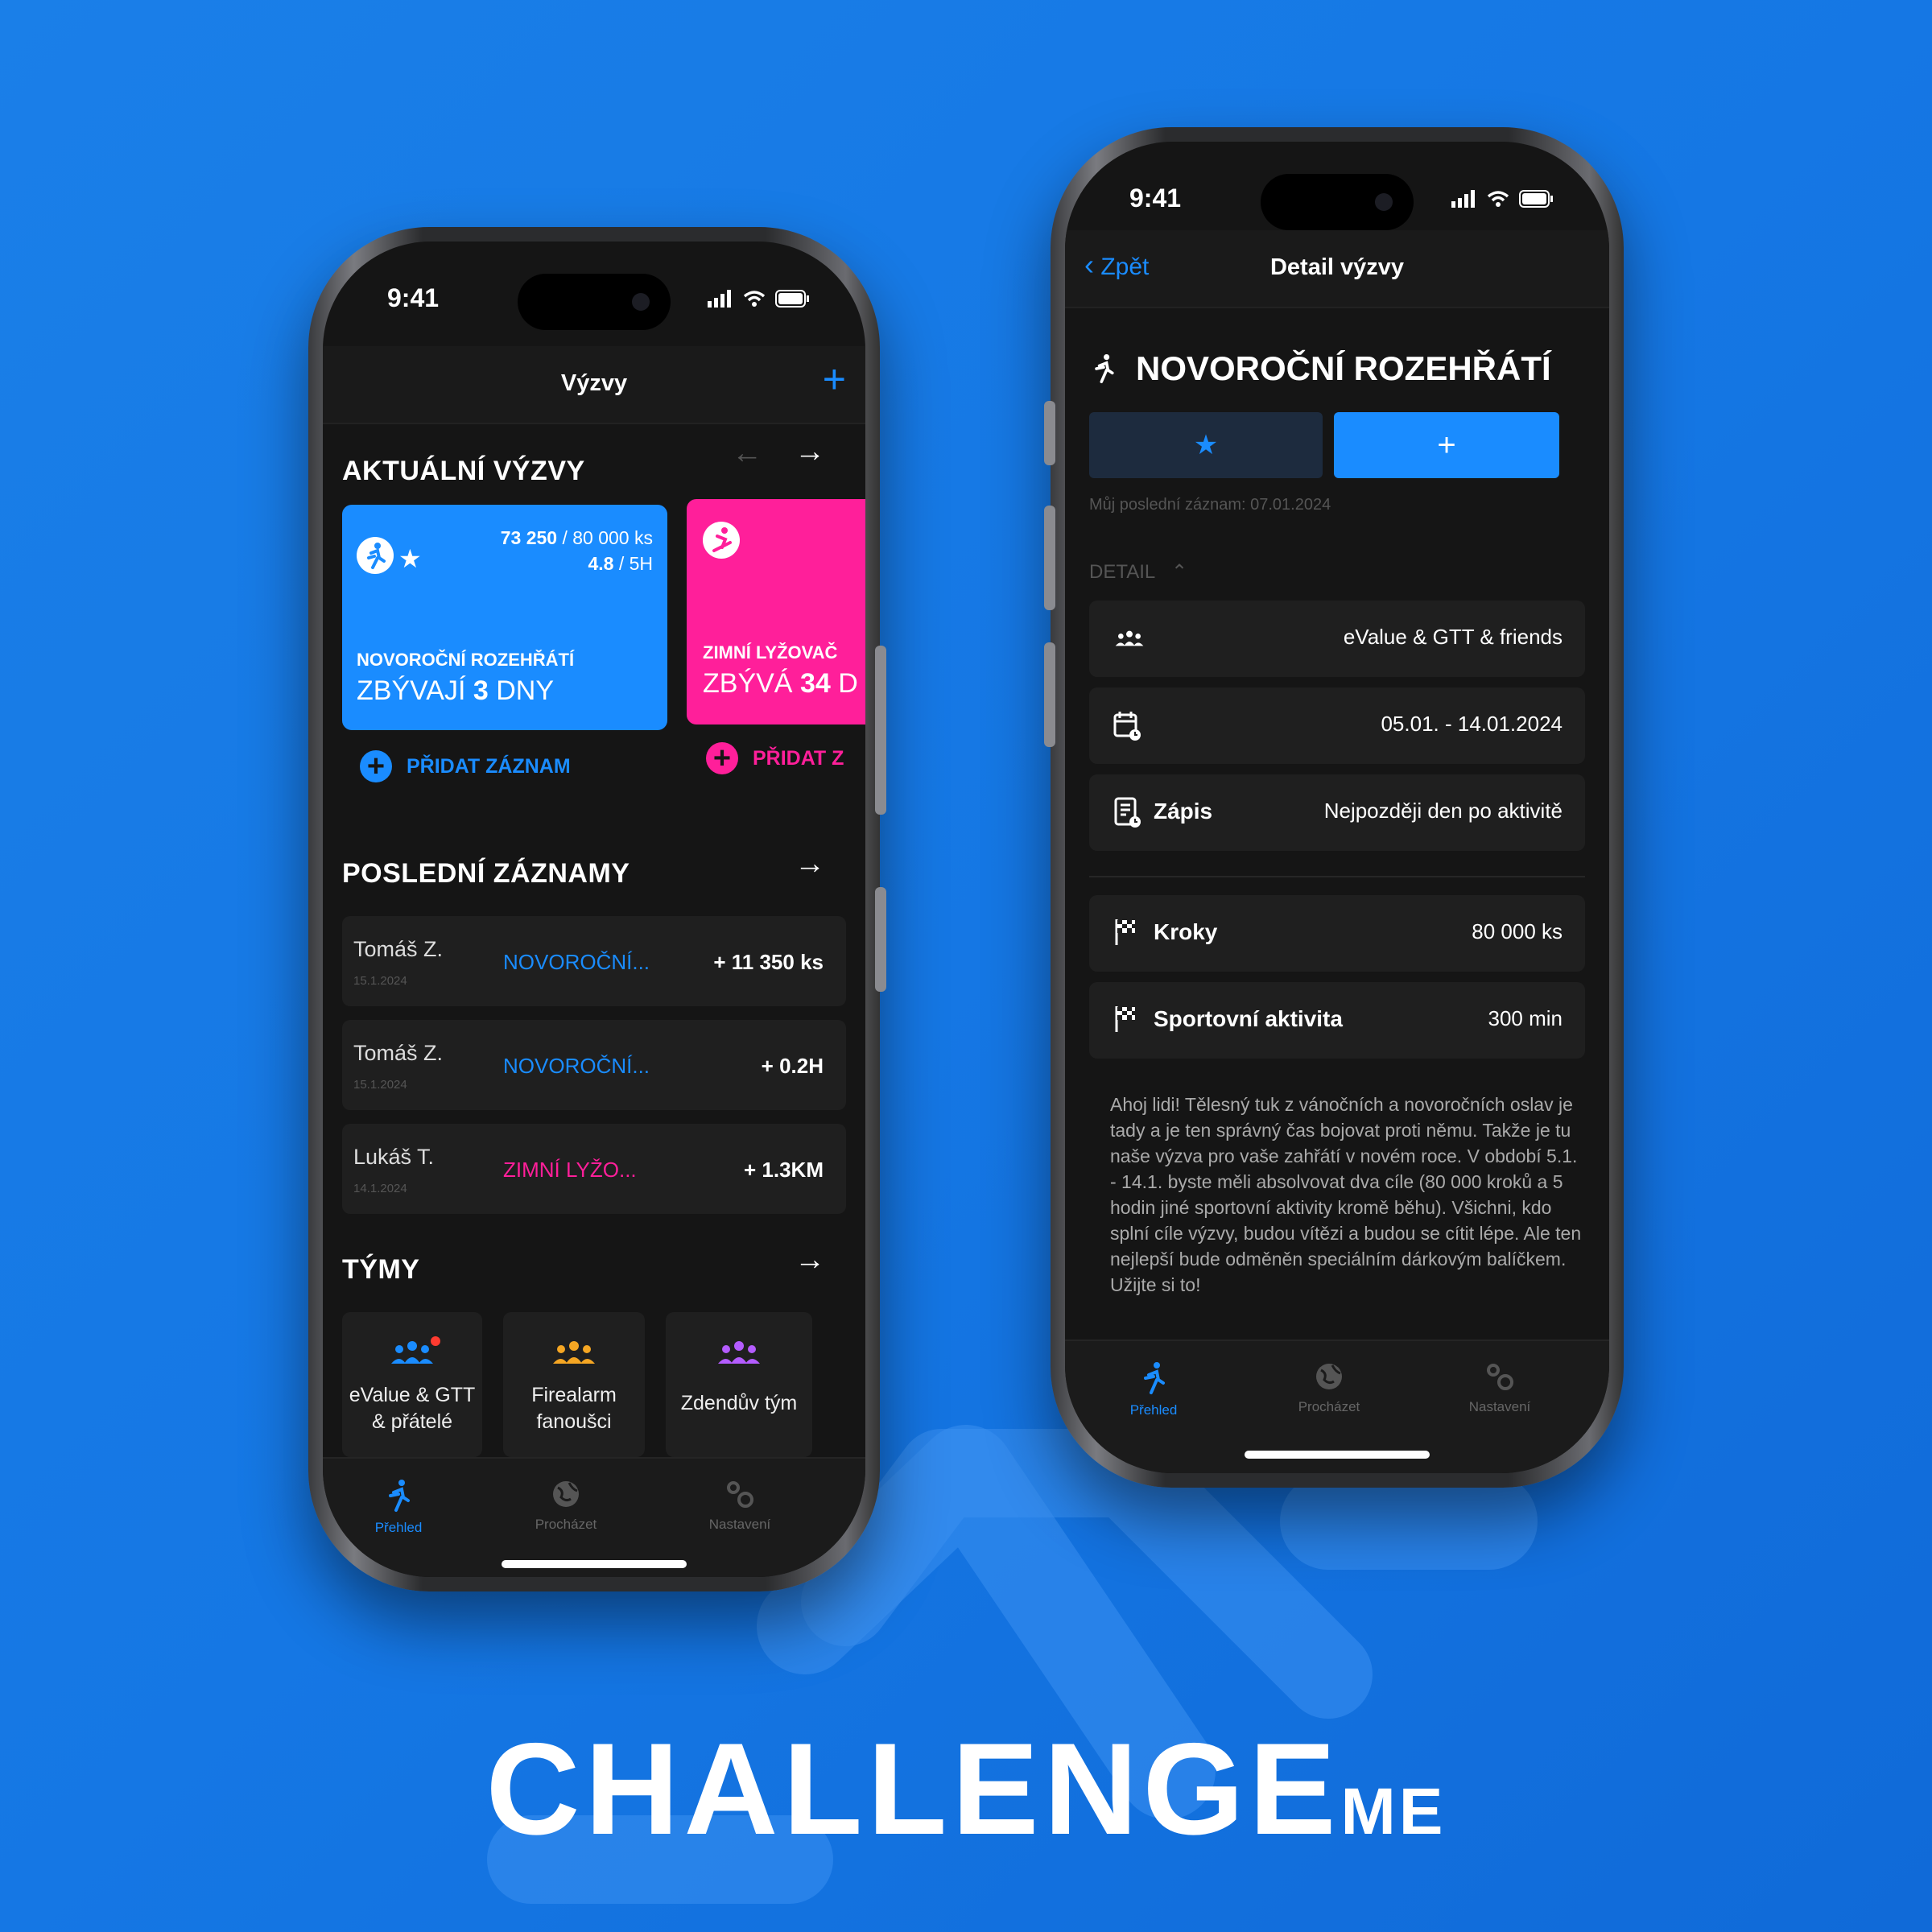  Describe the element at coordinates (594, 383) in the screenshot. I see `nav-title: Výzvy` at that location.